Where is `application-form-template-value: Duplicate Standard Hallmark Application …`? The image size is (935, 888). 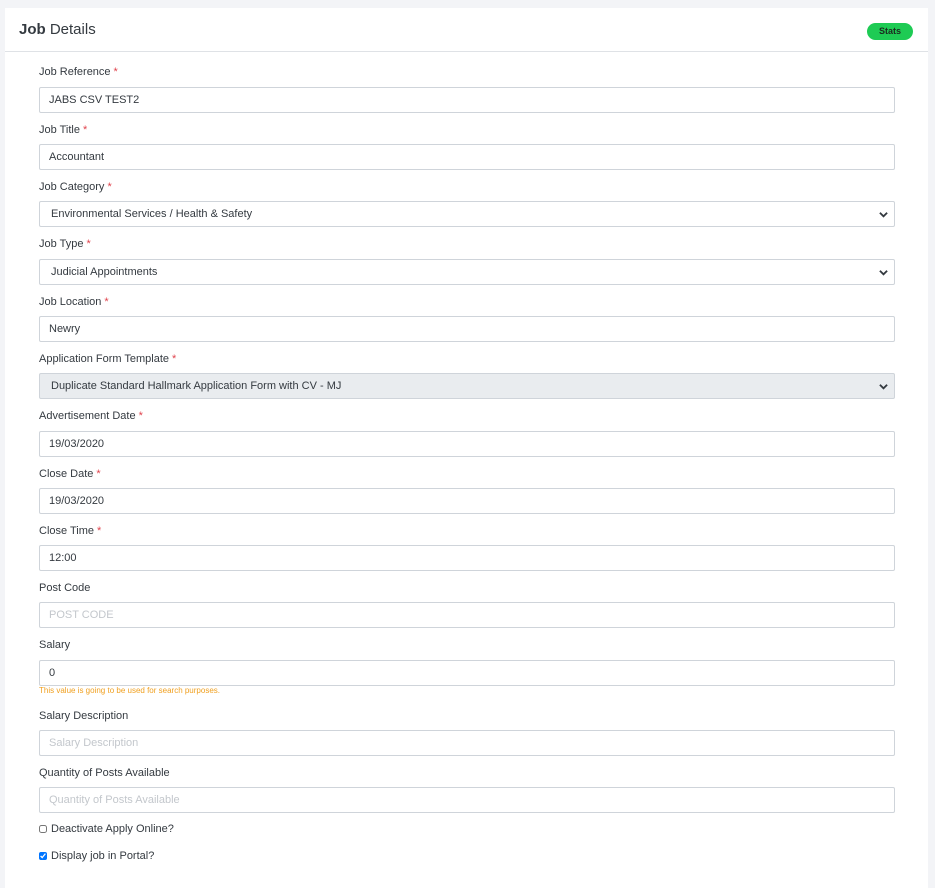 application-form-template-value: Duplicate Standard Hallmark Application … is located at coordinates (196, 386).